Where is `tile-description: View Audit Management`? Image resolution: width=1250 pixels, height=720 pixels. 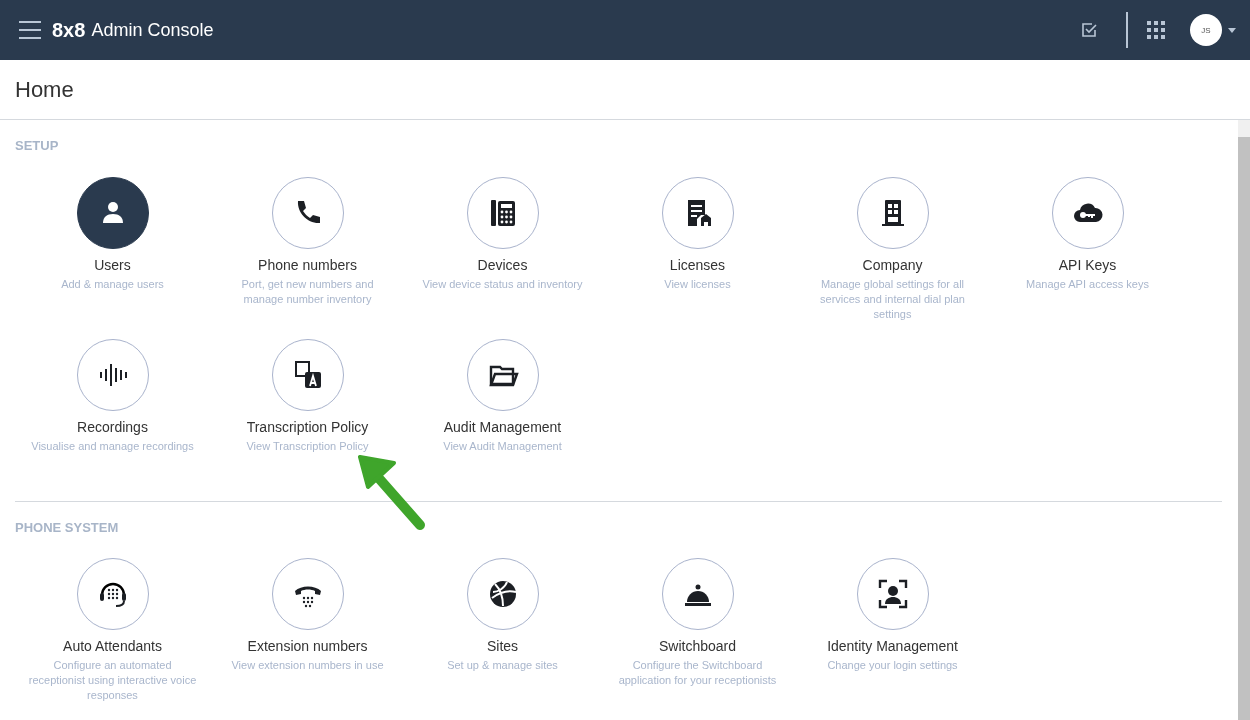
tile-description: View Audit Management is located at coordinates (502, 446).